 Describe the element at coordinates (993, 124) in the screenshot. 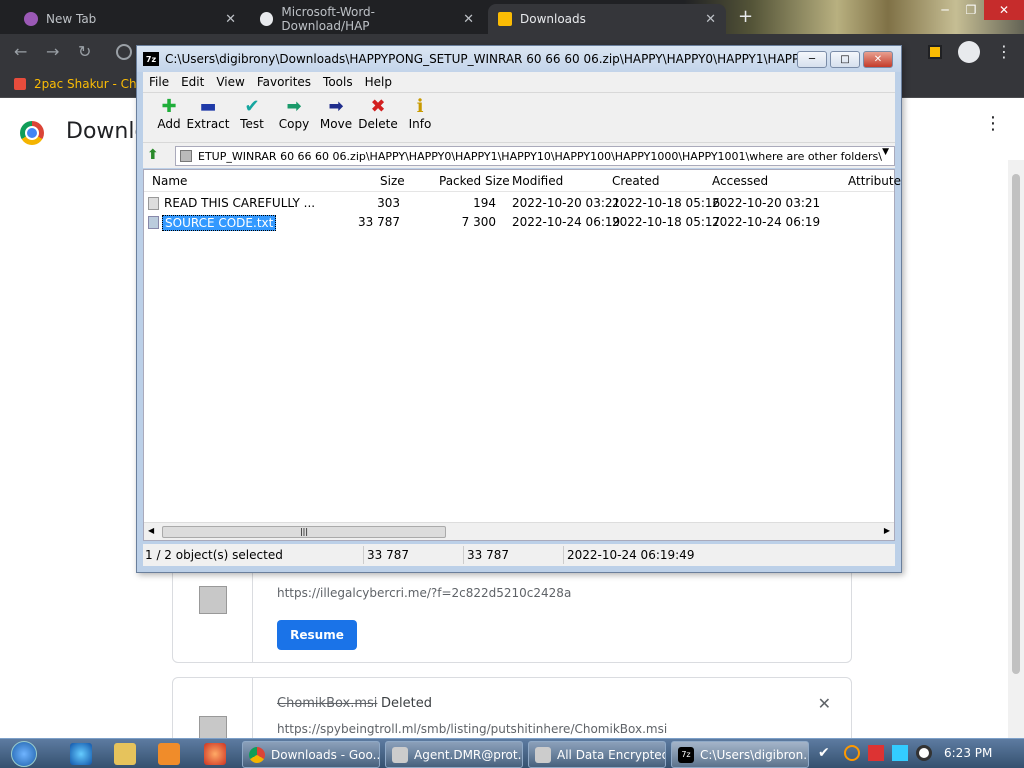

I see `page-menu-kebab-icon: ⋮` at that location.